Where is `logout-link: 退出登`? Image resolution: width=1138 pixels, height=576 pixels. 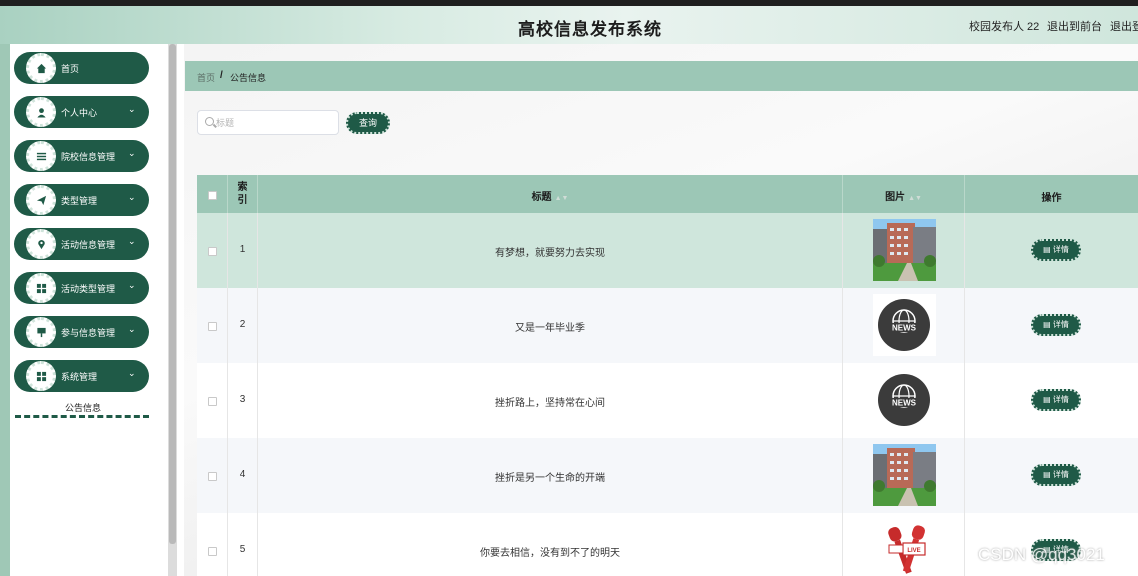
logout-link: 退出登 is located at coordinates (1124, 26).